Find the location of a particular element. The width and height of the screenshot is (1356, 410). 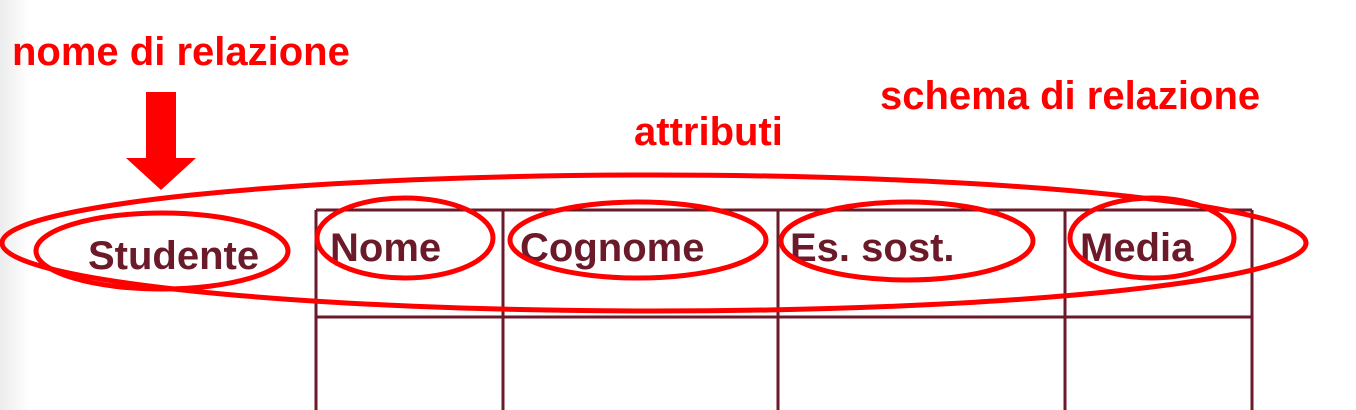

attribute-ellipse-cognome is located at coordinates (638, 240).